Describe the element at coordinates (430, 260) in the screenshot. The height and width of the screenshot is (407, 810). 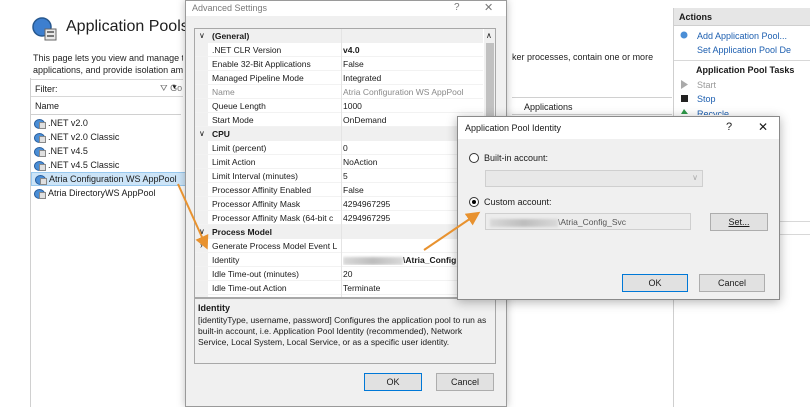
I see `identity-value-text: \Atria_Config` at that location.